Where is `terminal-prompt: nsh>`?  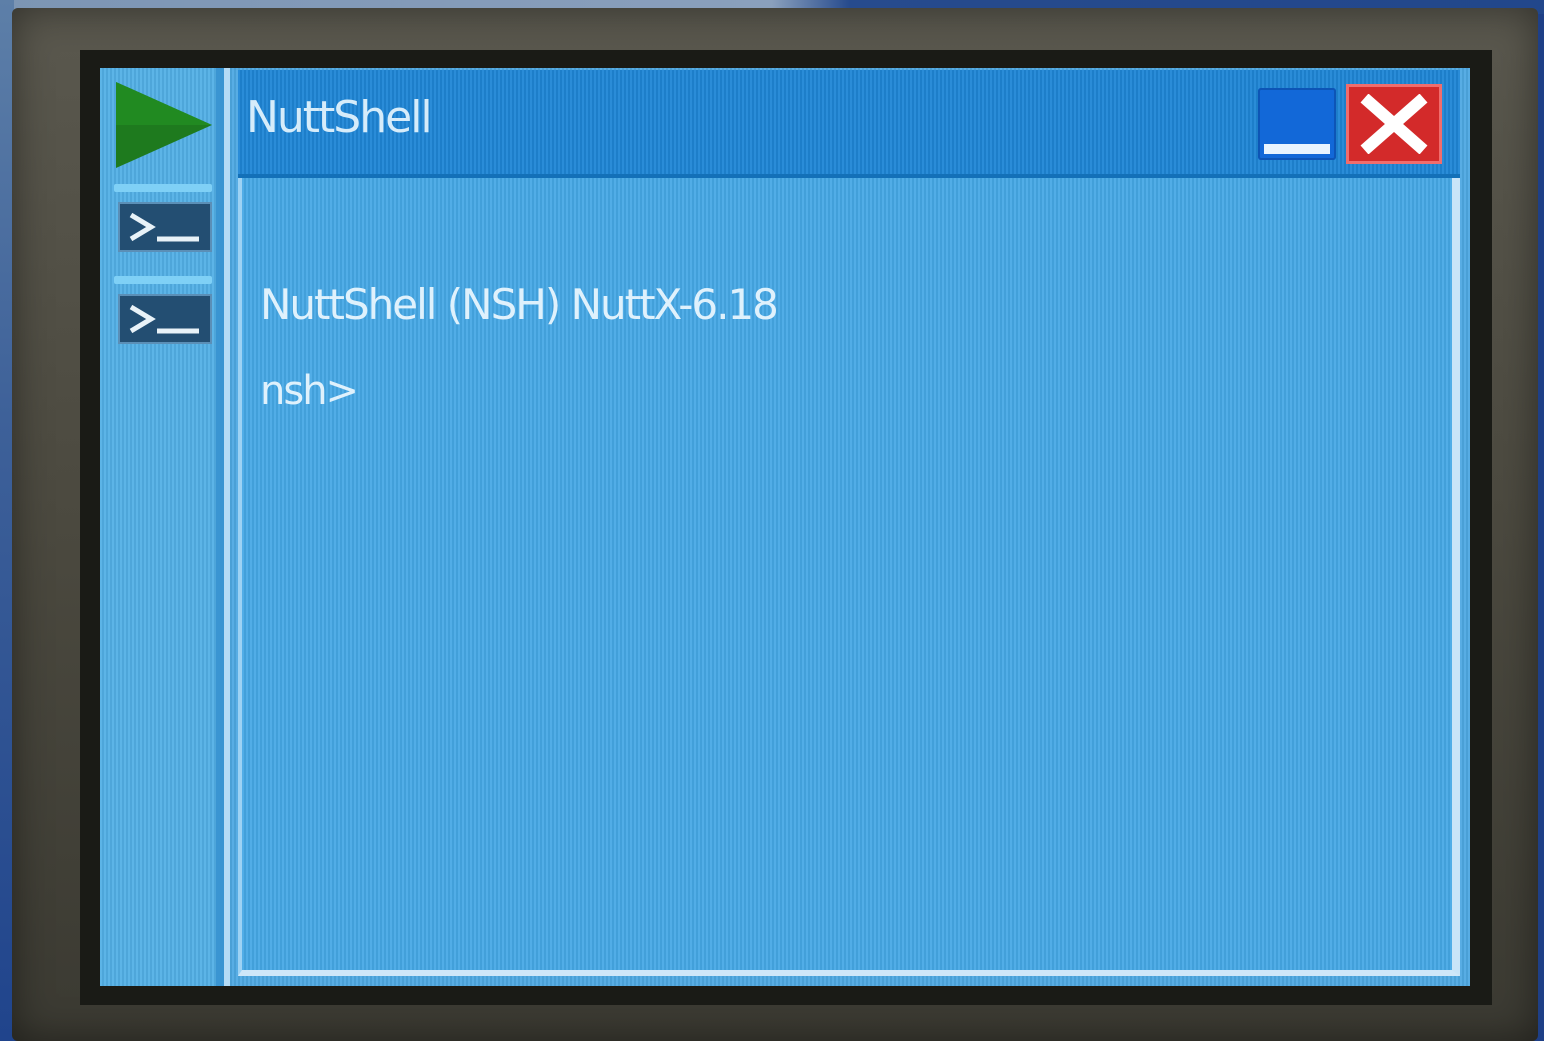
terminal-prompt: nsh> is located at coordinates (309, 391).